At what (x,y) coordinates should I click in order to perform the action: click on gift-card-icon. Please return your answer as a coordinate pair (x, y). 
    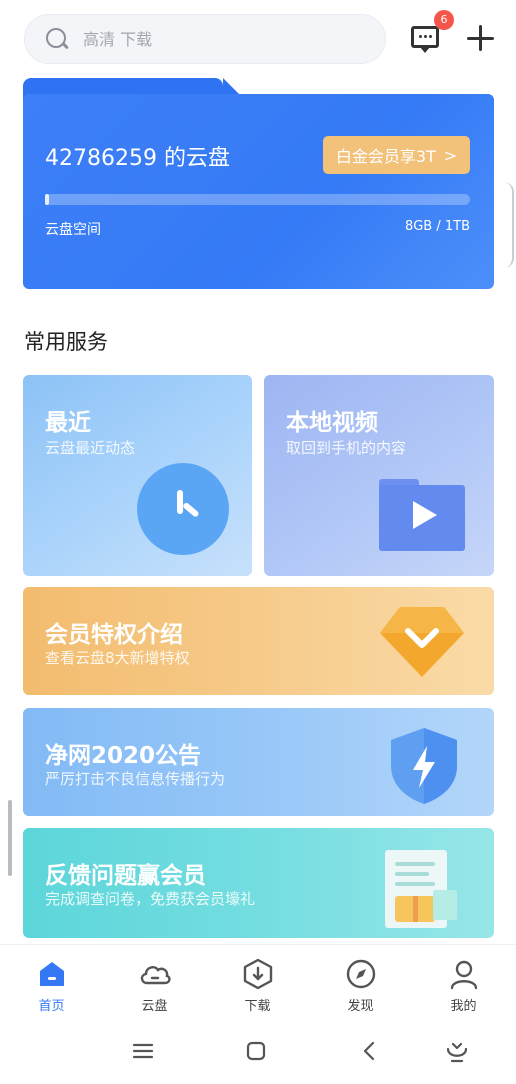
    Looking at the image, I should click on (415, 909).